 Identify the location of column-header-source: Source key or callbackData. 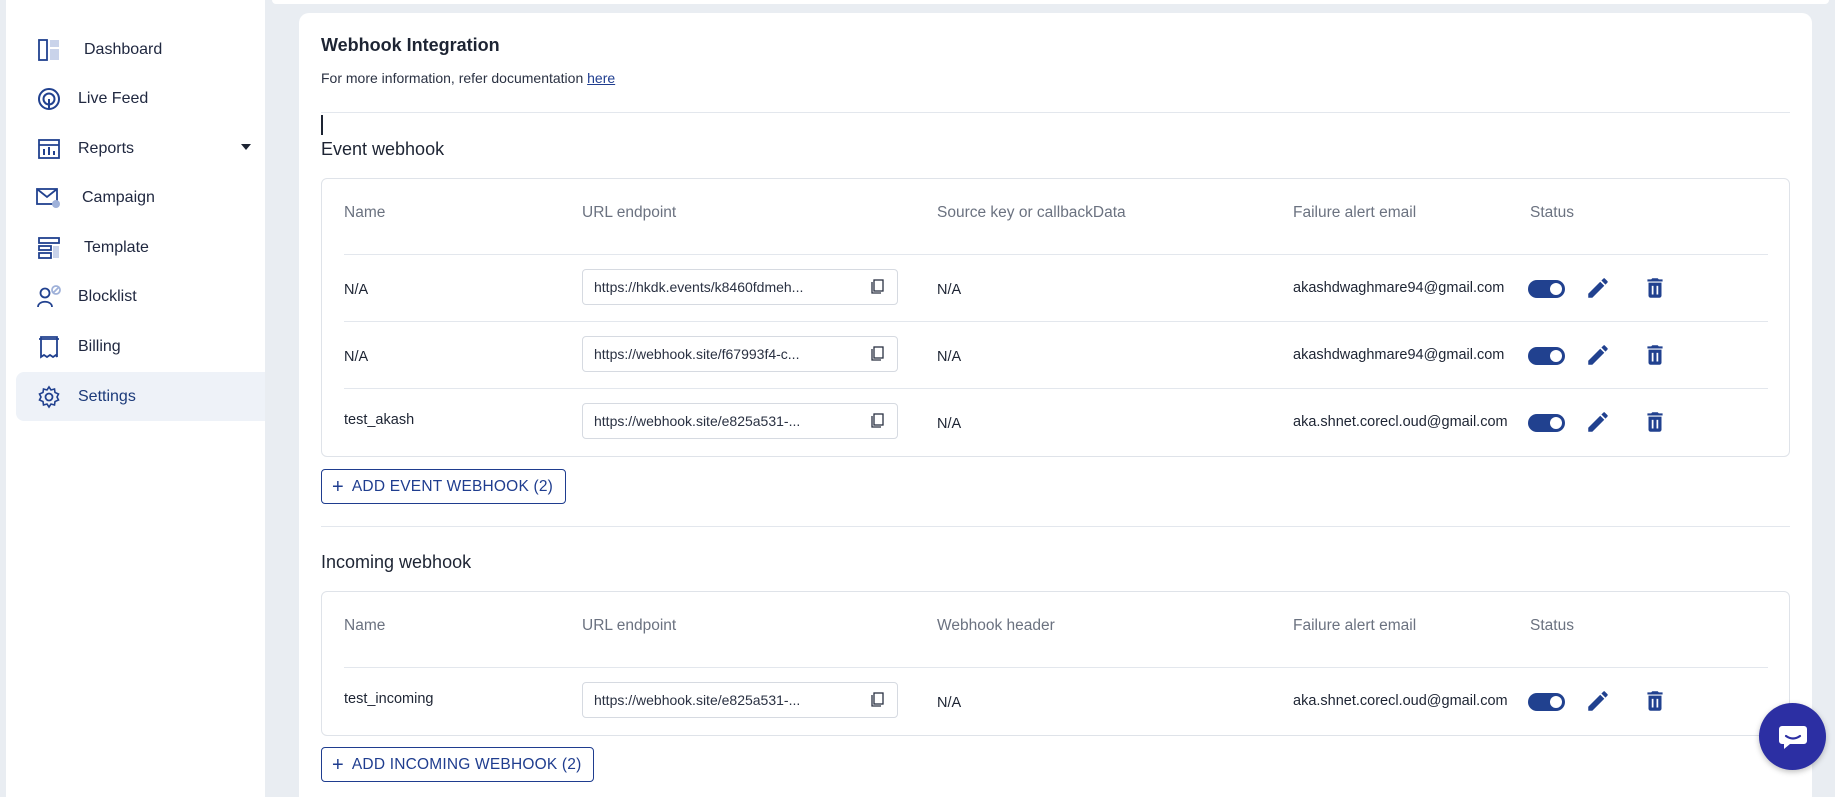
(1031, 212).